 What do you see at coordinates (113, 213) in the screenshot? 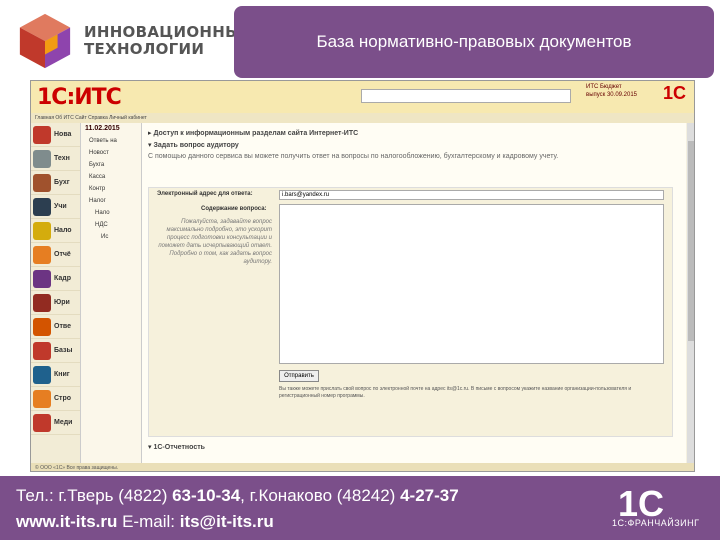
I see `tree-item: Нало` at bounding box center [113, 213].